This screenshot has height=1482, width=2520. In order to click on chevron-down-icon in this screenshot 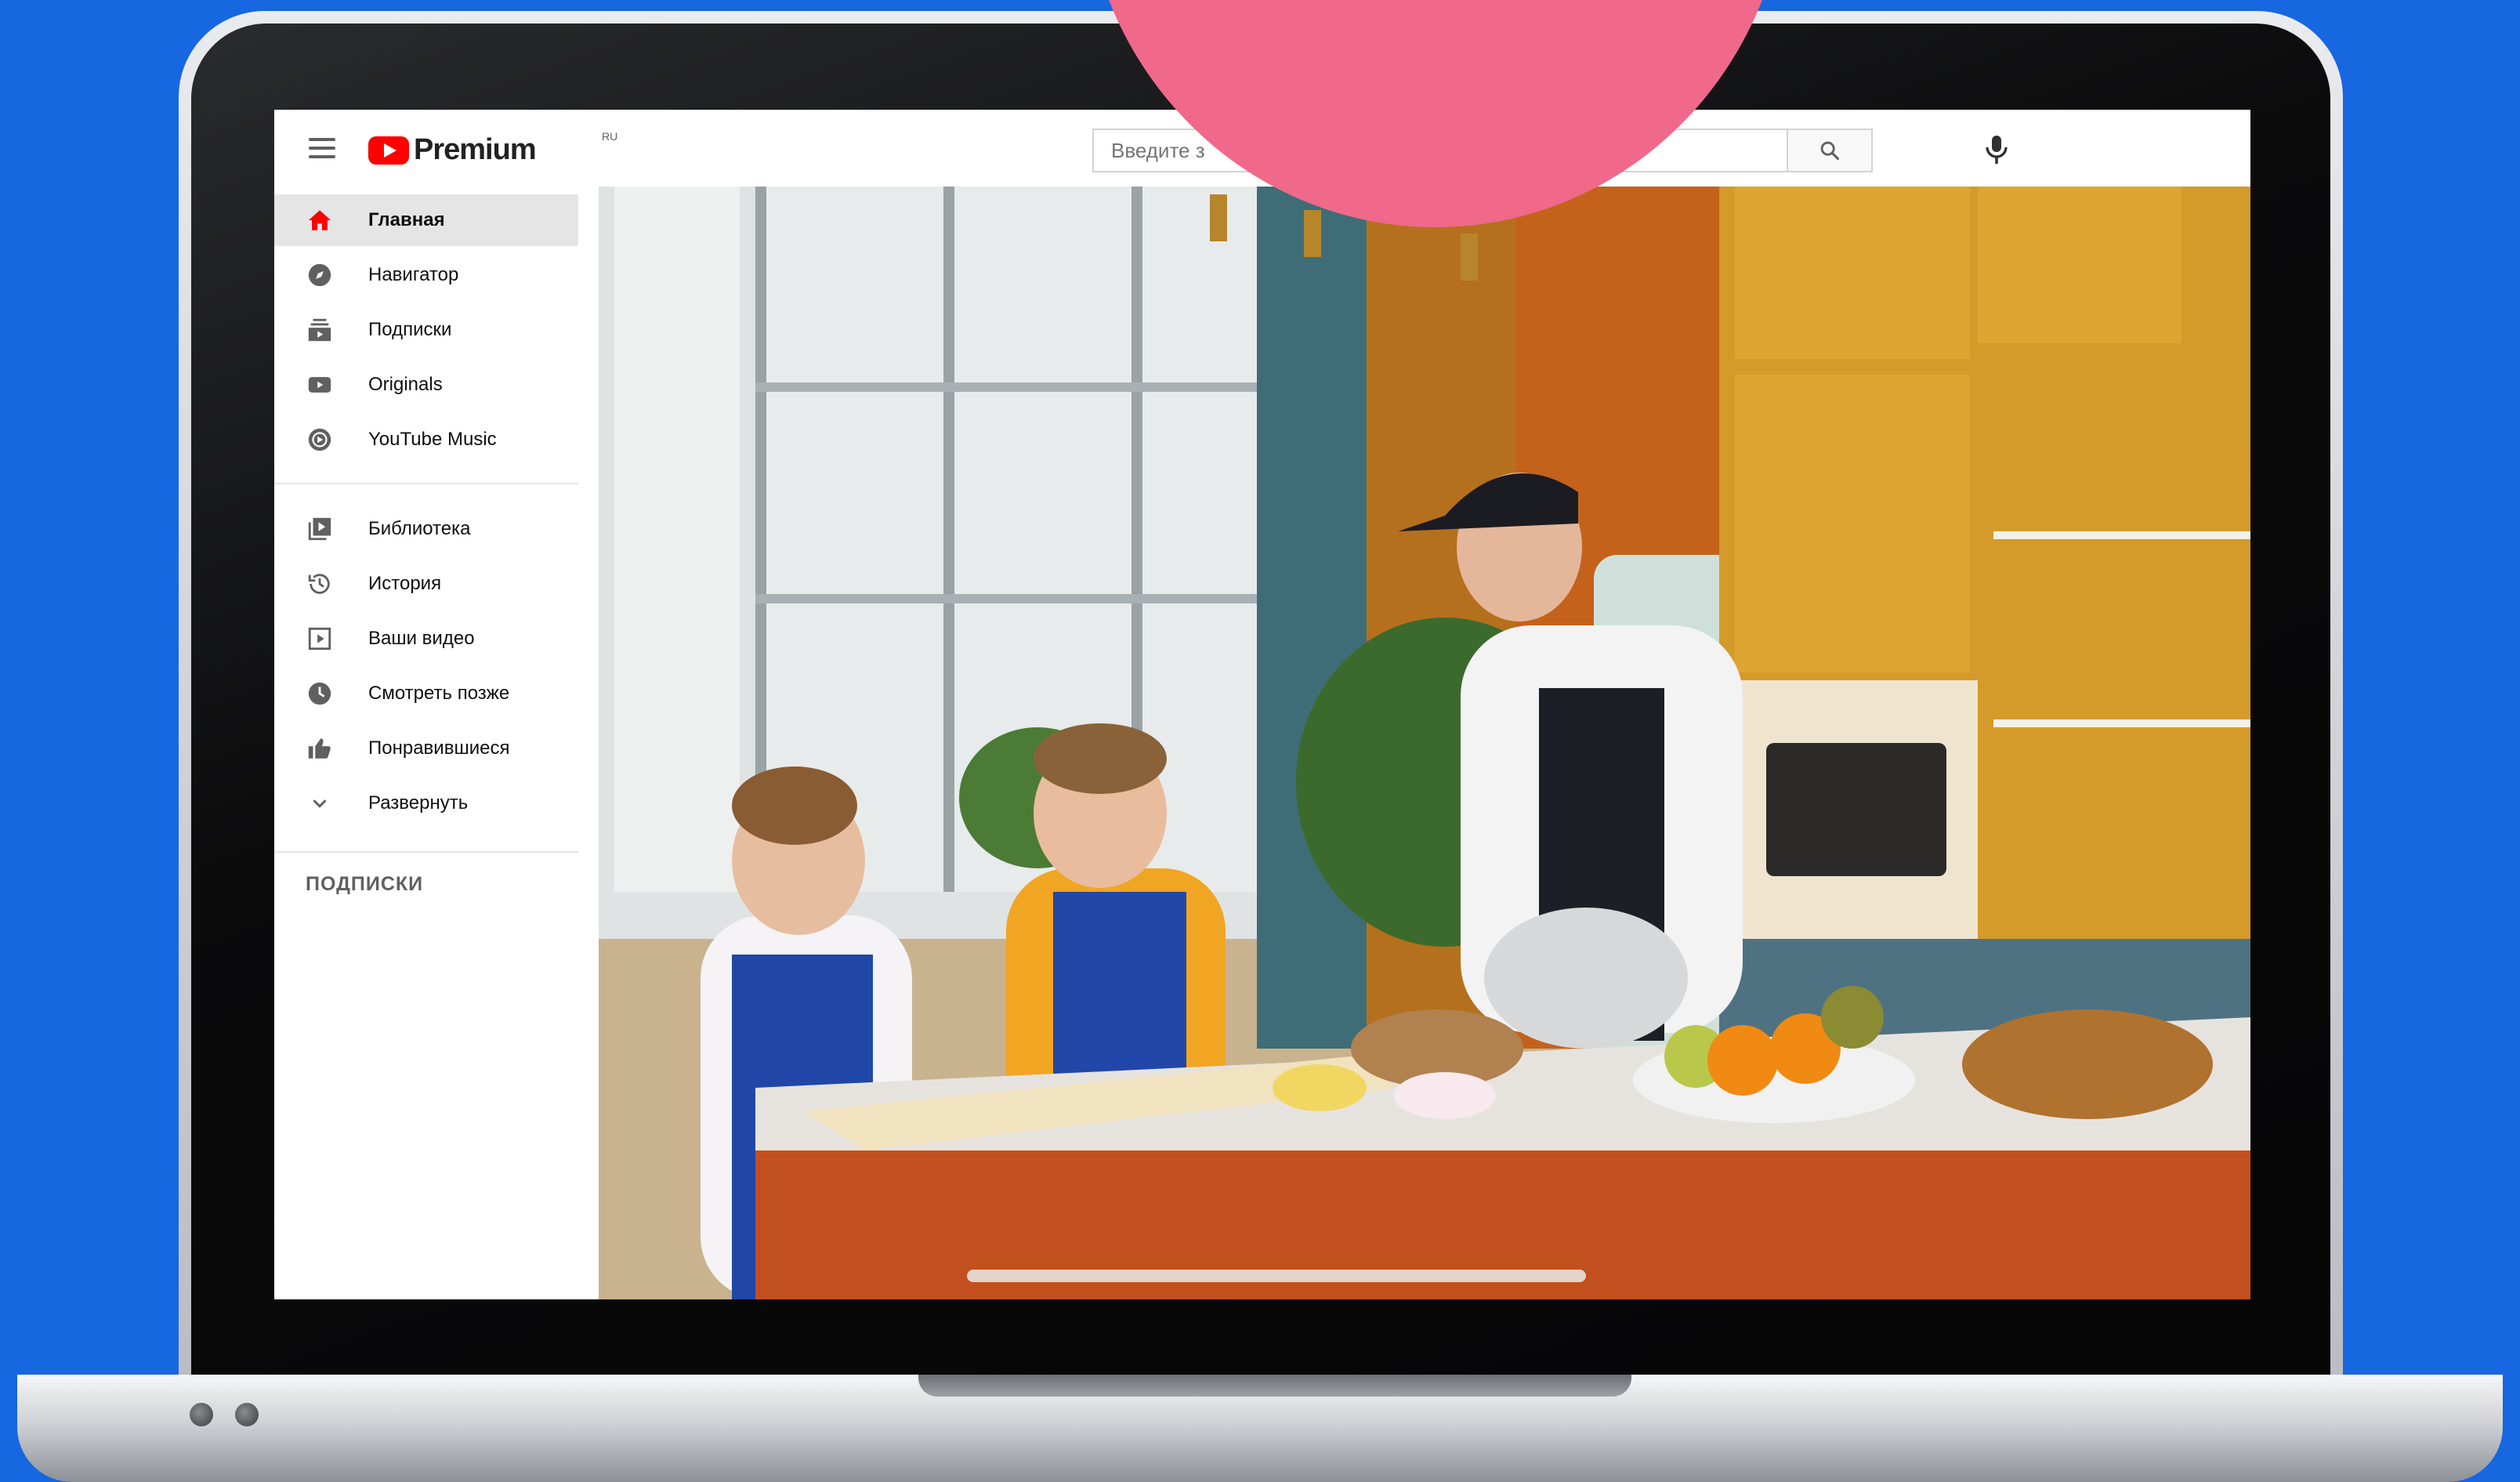, I will do `click(319, 803)`.